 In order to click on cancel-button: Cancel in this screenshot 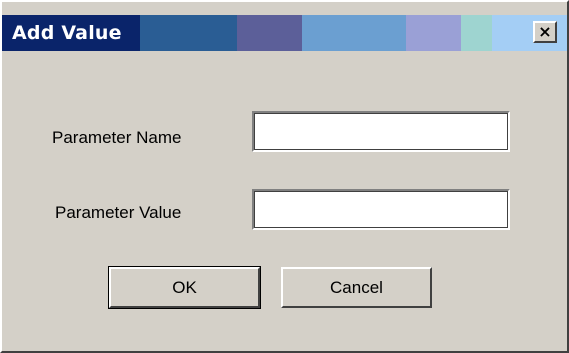, I will do `click(356, 287)`.